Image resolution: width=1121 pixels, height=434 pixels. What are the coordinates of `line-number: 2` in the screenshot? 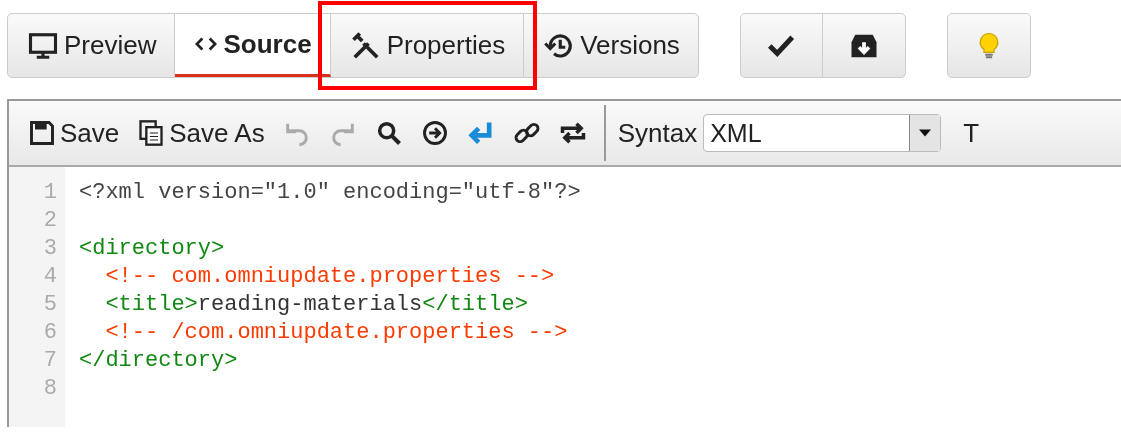 It's located at (50, 220).